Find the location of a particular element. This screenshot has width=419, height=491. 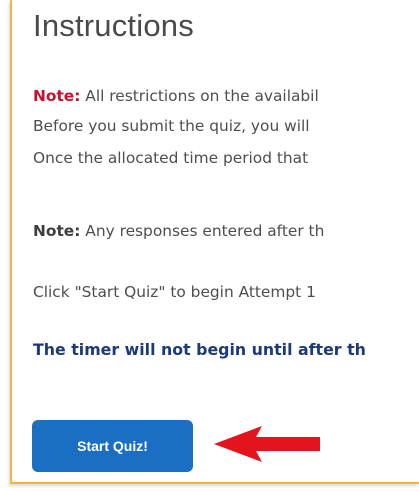

responses-note-line: Note: Any responses entered after th is located at coordinates (178, 231).